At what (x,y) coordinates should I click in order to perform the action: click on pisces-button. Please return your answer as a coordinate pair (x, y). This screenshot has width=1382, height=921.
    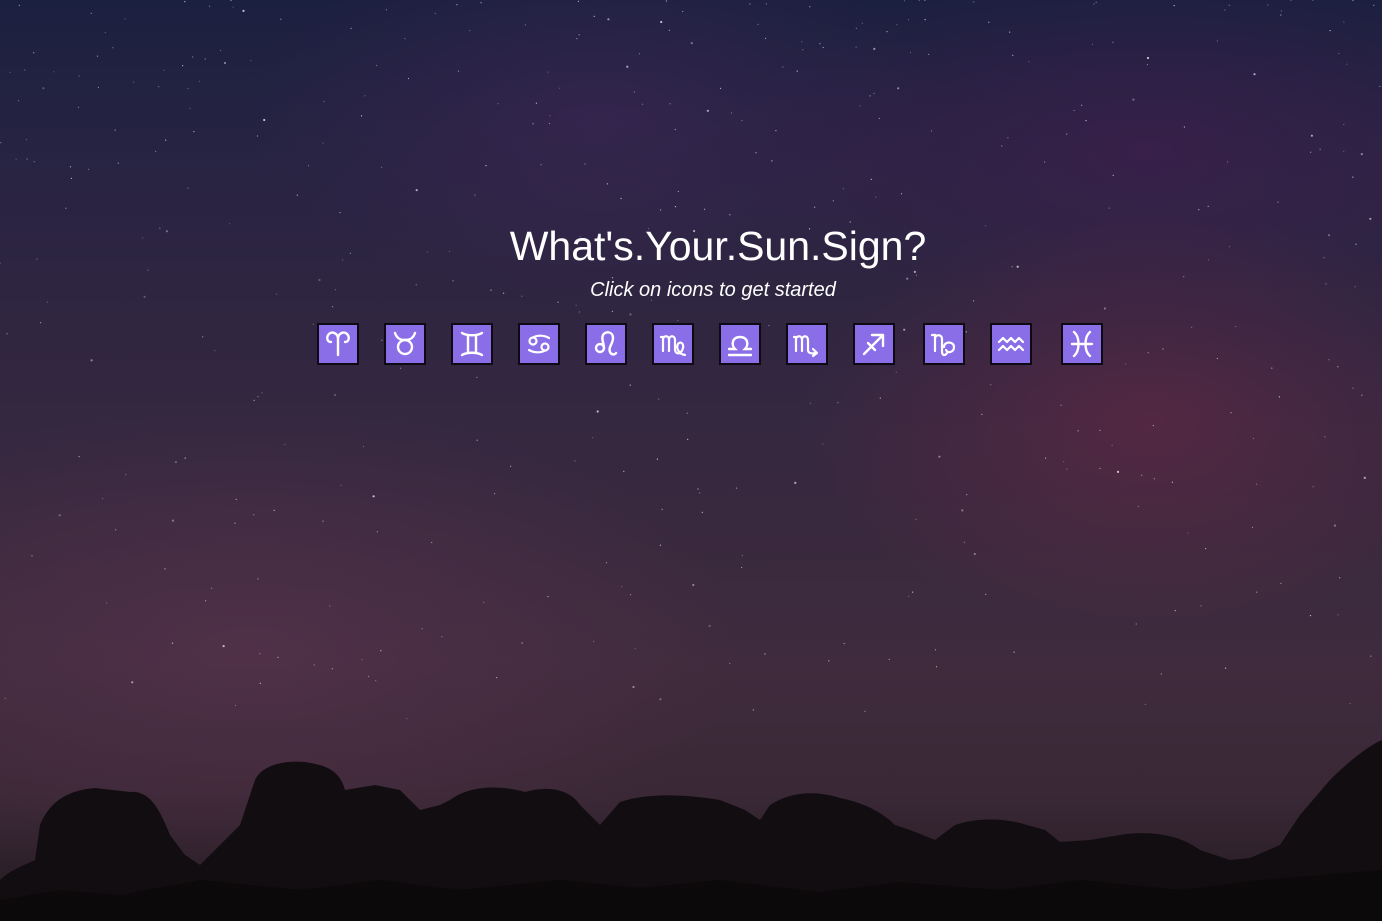
    Looking at the image, I should click on (1082, 344).